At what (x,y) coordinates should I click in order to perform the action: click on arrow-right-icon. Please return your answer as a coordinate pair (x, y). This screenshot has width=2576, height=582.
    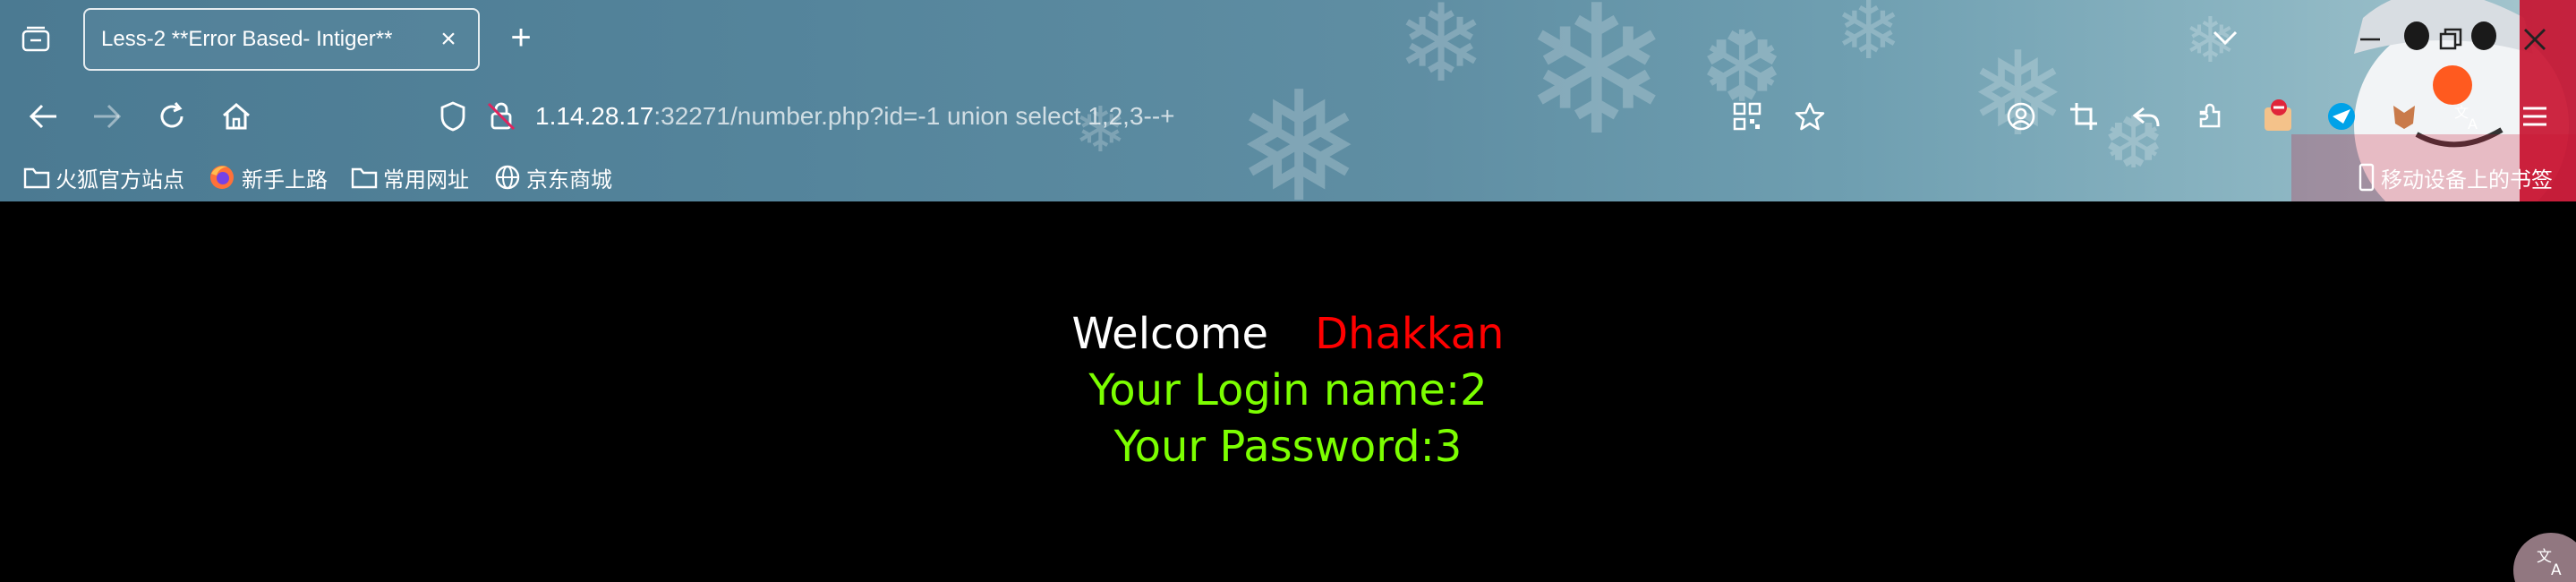
    Looking at the image, I should click on (108, 116).